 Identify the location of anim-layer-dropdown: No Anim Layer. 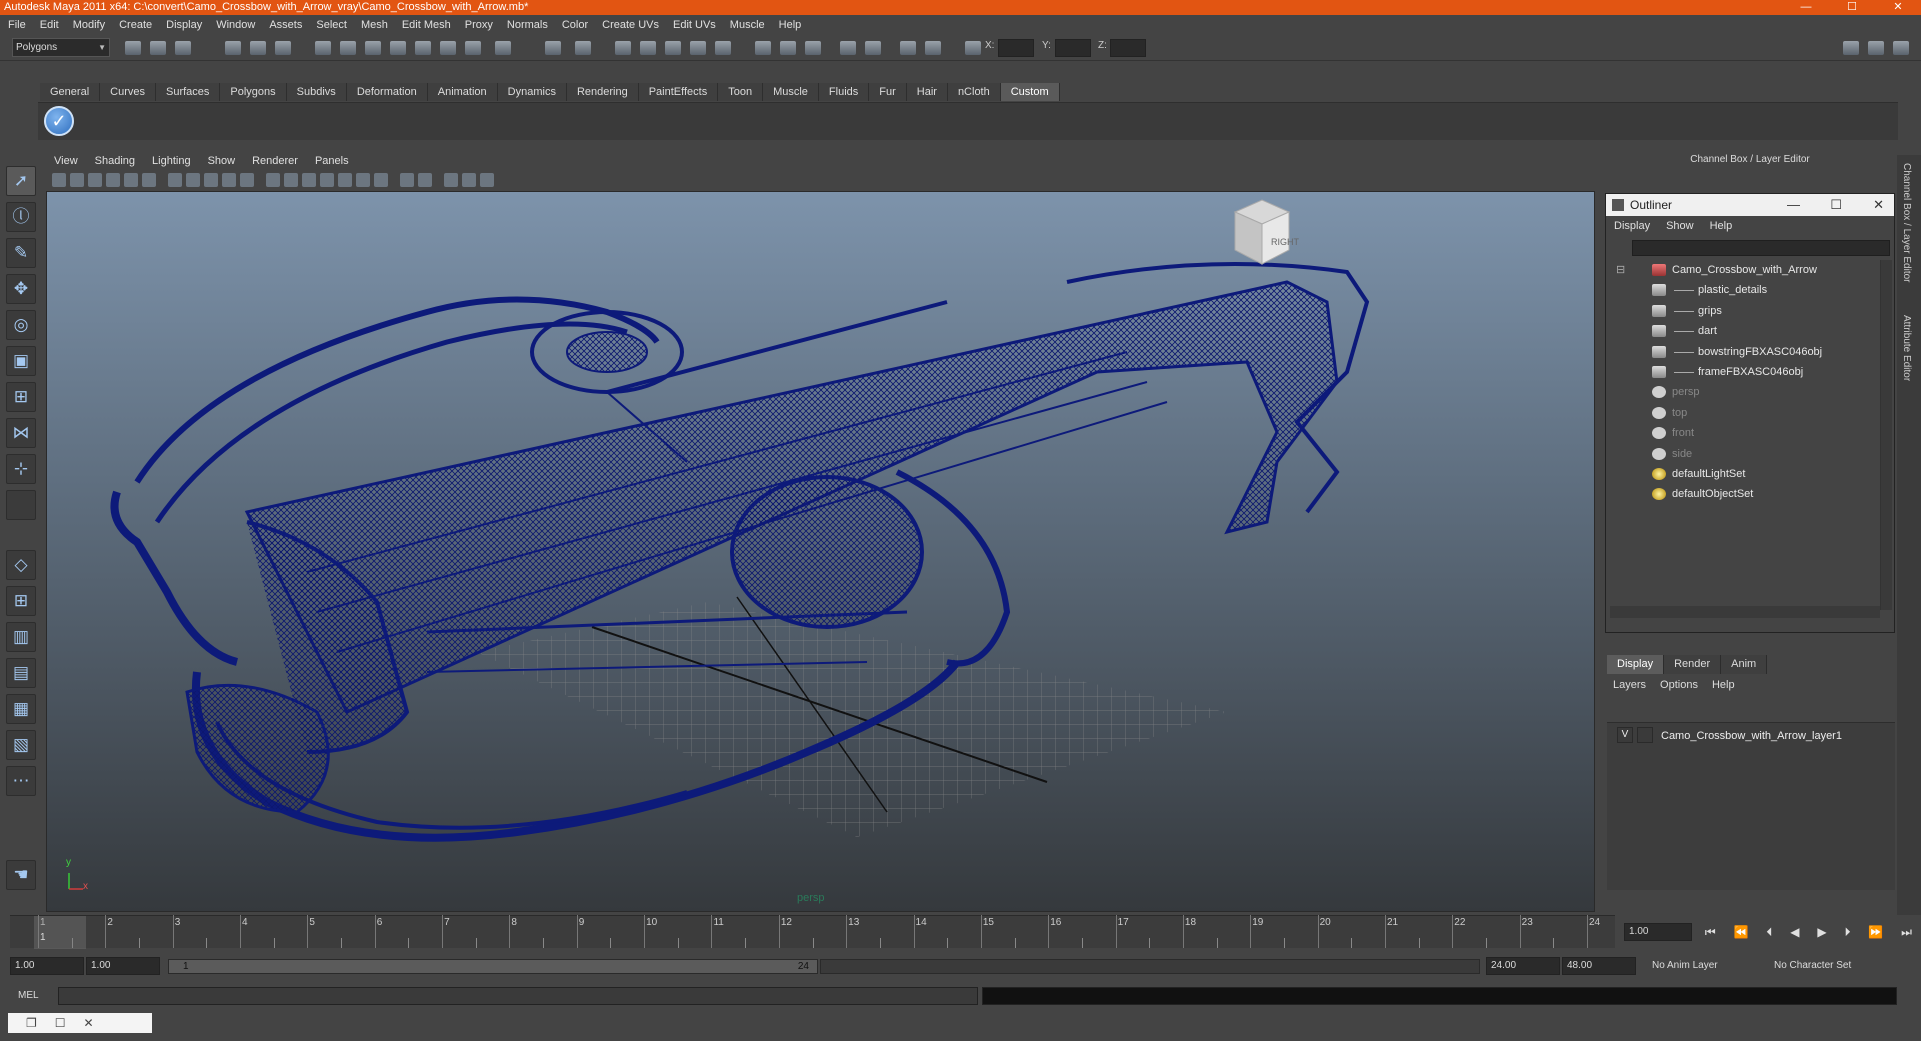
(1703, 966).